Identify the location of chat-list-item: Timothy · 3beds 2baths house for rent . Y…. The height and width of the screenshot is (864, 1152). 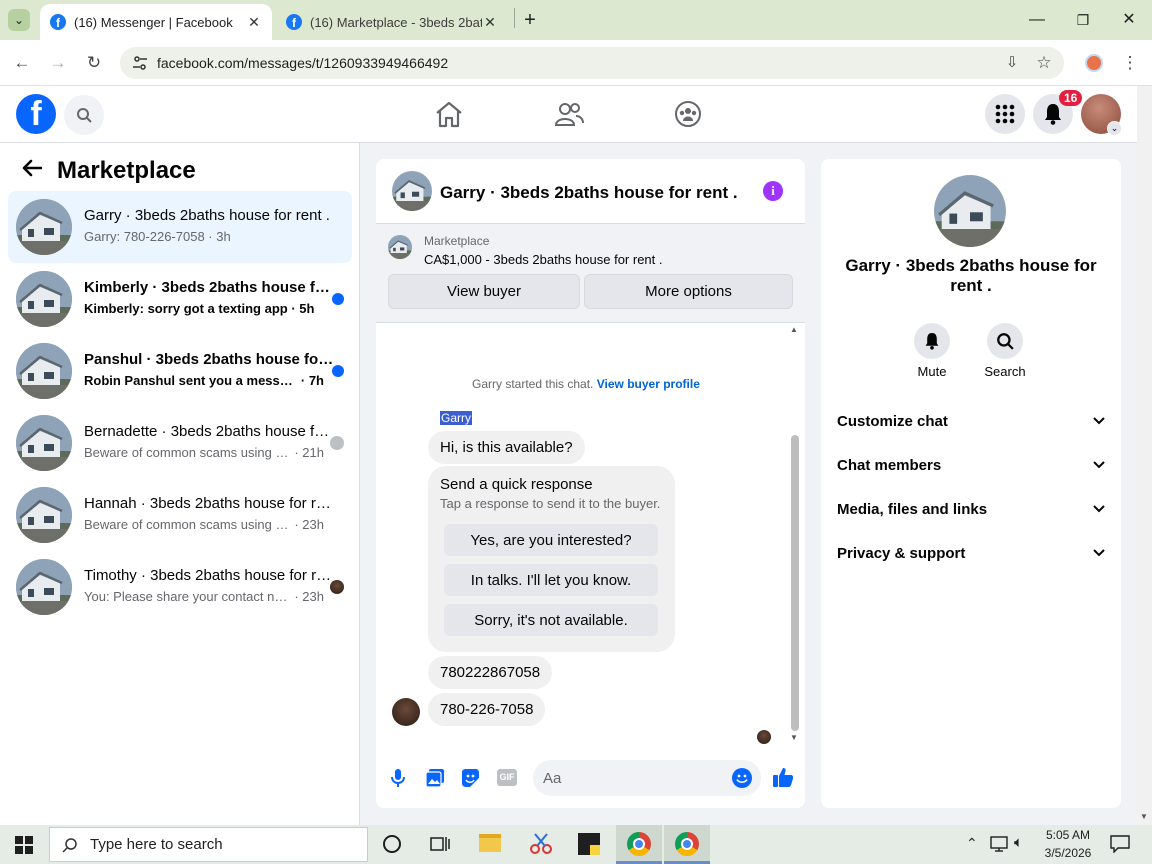
(180, 587).